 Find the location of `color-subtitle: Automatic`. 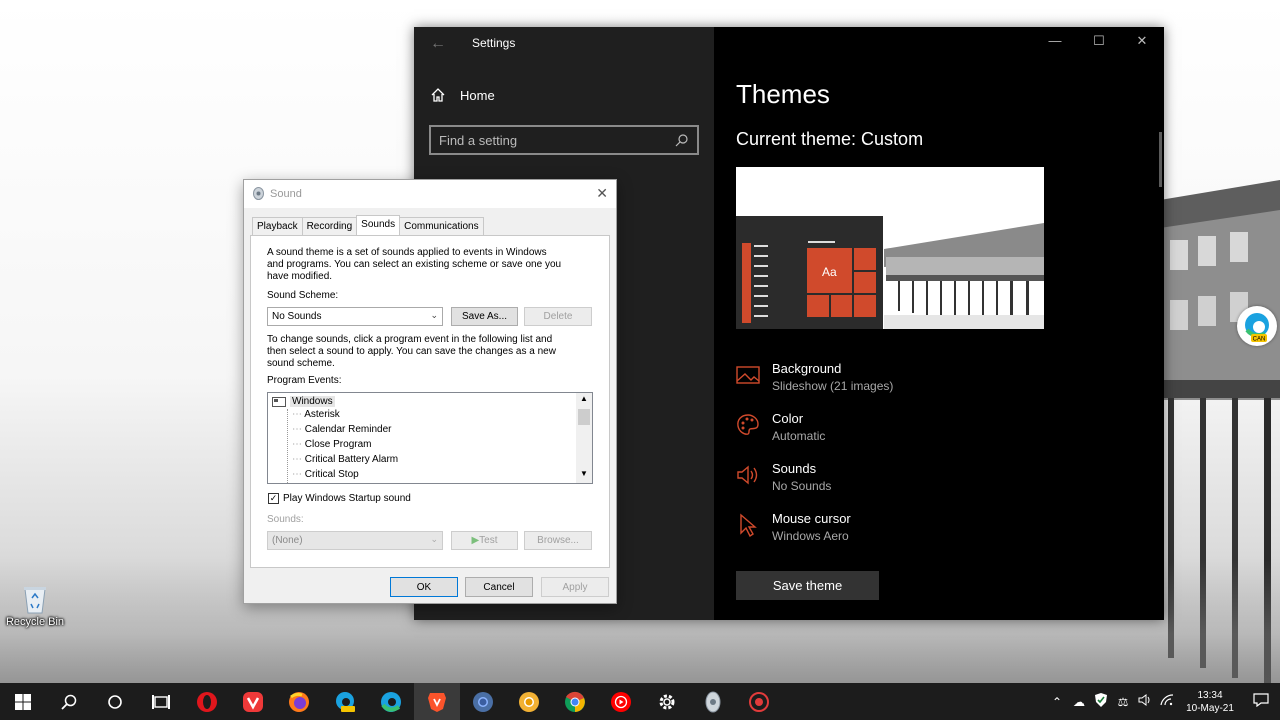

color-subtitle: Automatic is located at coordinates (799, 436).